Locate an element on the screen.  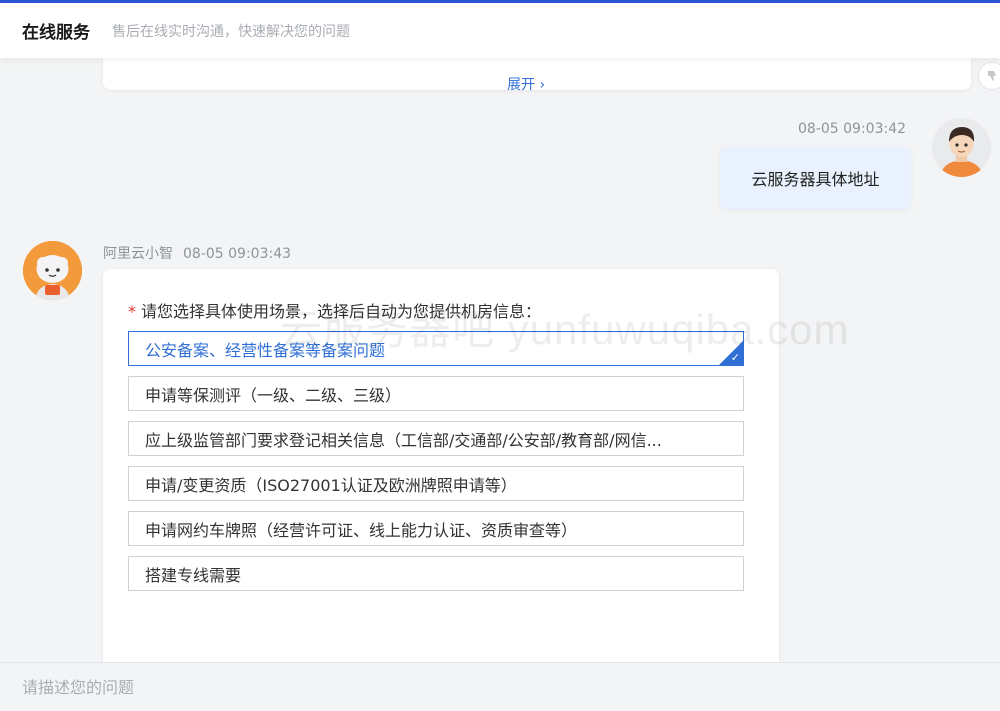
page-title: 在线服务 is located at coordinates (56, 33).